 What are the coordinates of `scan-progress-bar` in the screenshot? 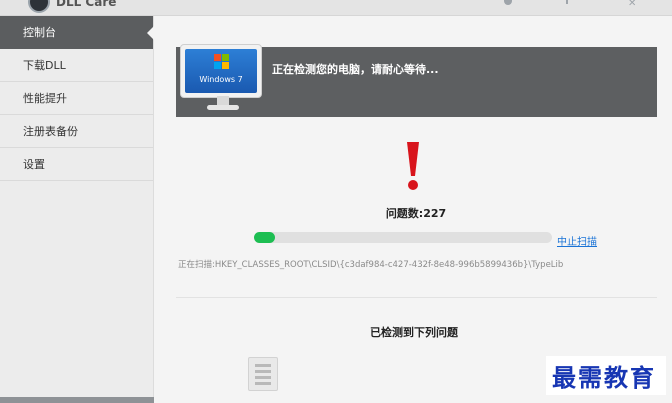 It's located at (403, 237).